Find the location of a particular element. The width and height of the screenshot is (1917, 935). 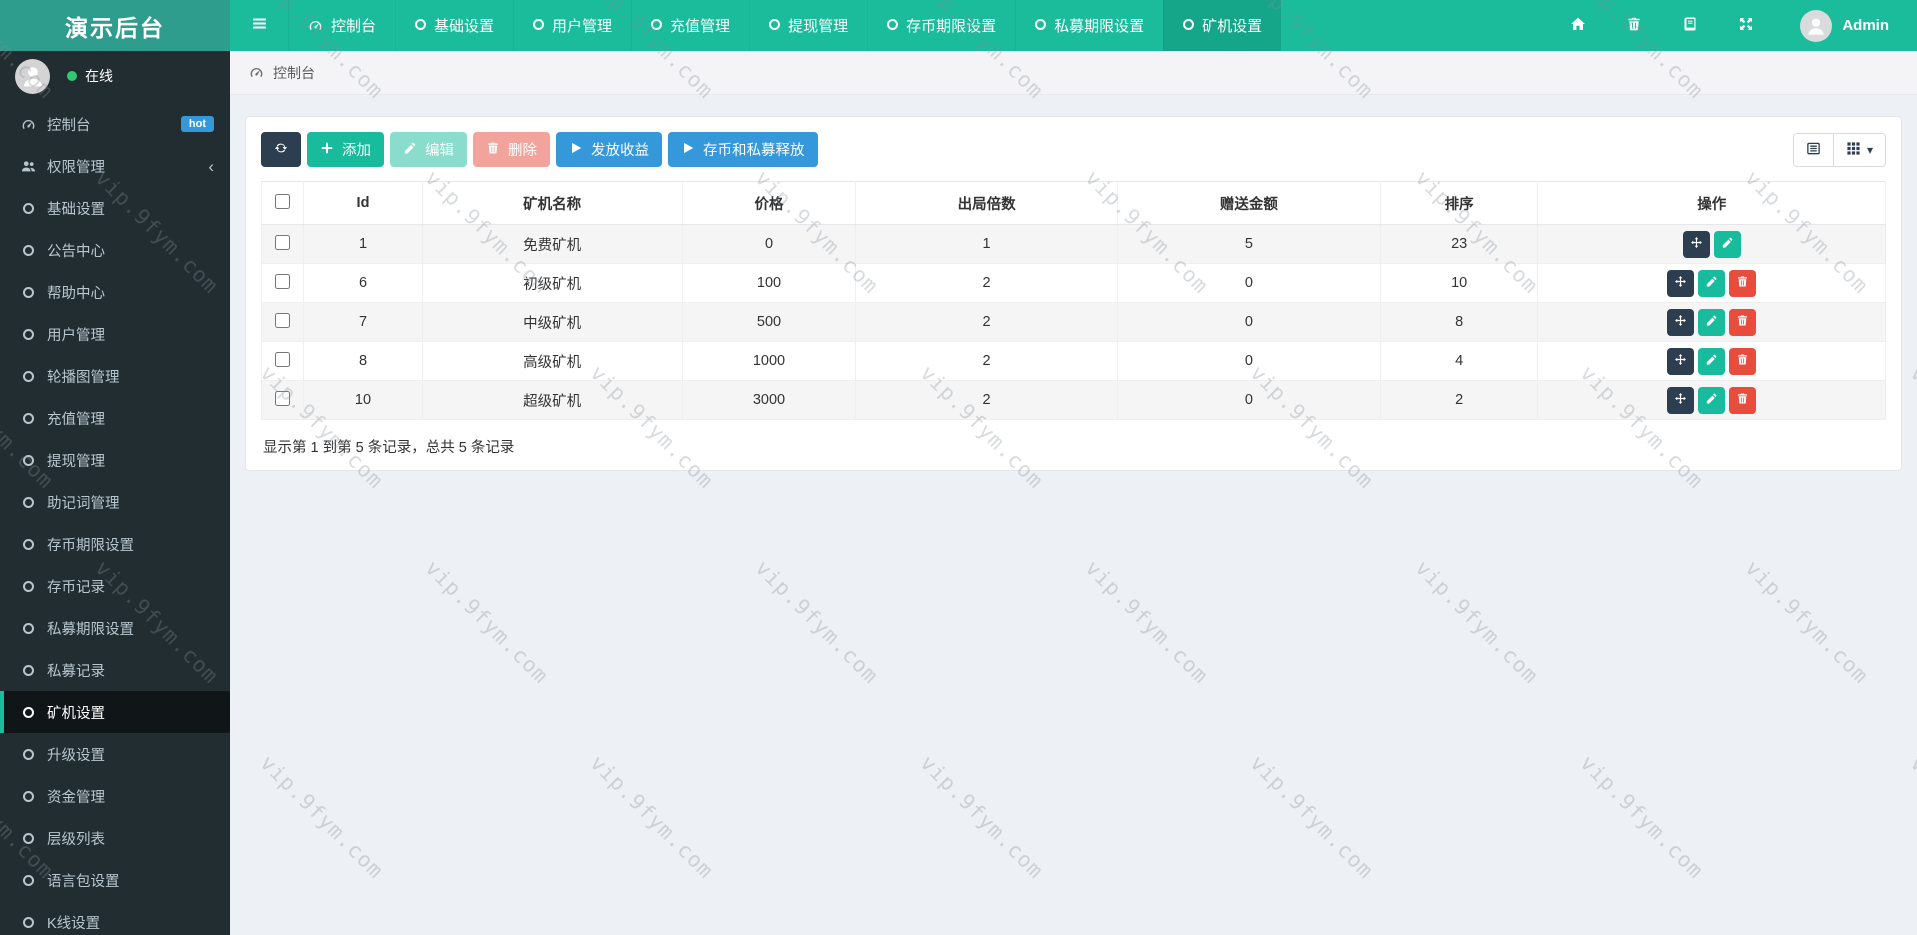

sidebar-item-label: 轮播图管理 is located at coordinates (83, 377).